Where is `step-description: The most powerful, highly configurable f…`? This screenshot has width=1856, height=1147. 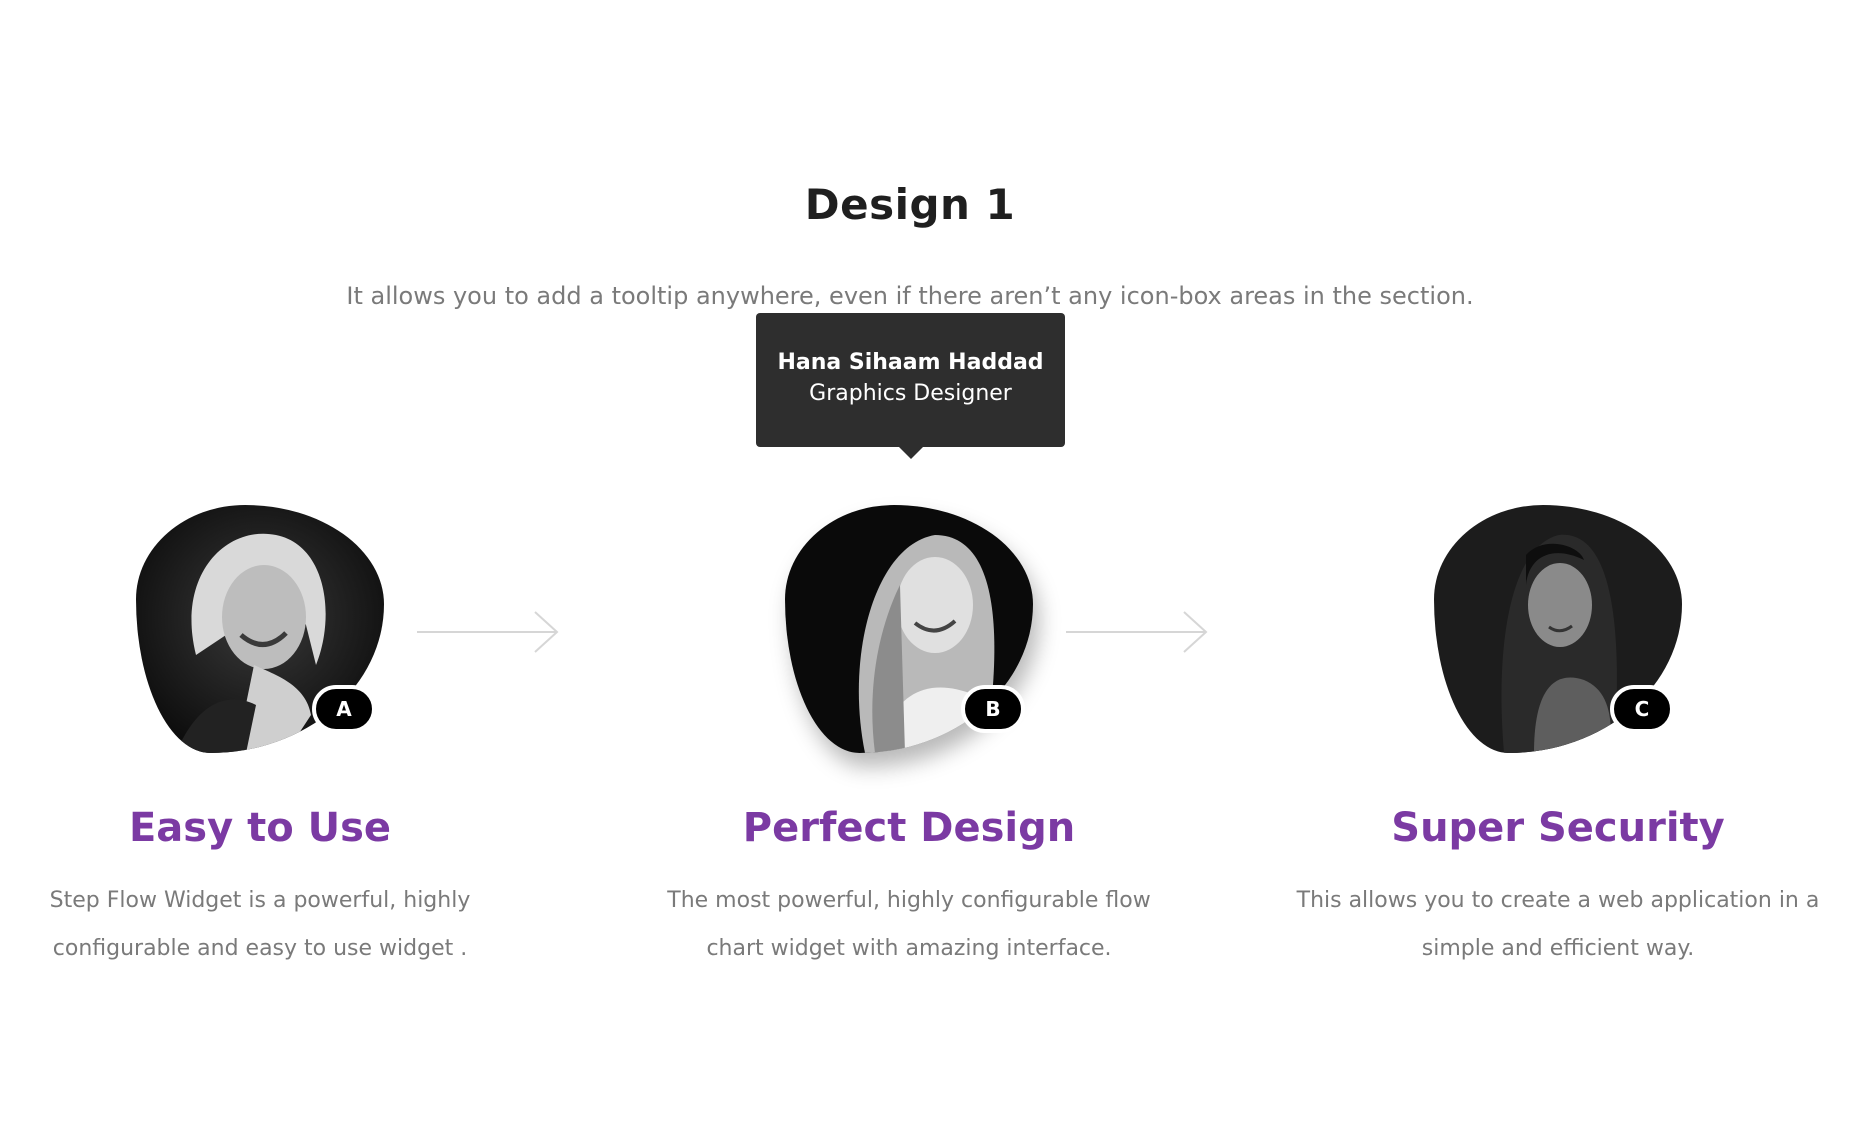 step-description: The most powerful, highly configurable f… is located at coordinates (909, 924).